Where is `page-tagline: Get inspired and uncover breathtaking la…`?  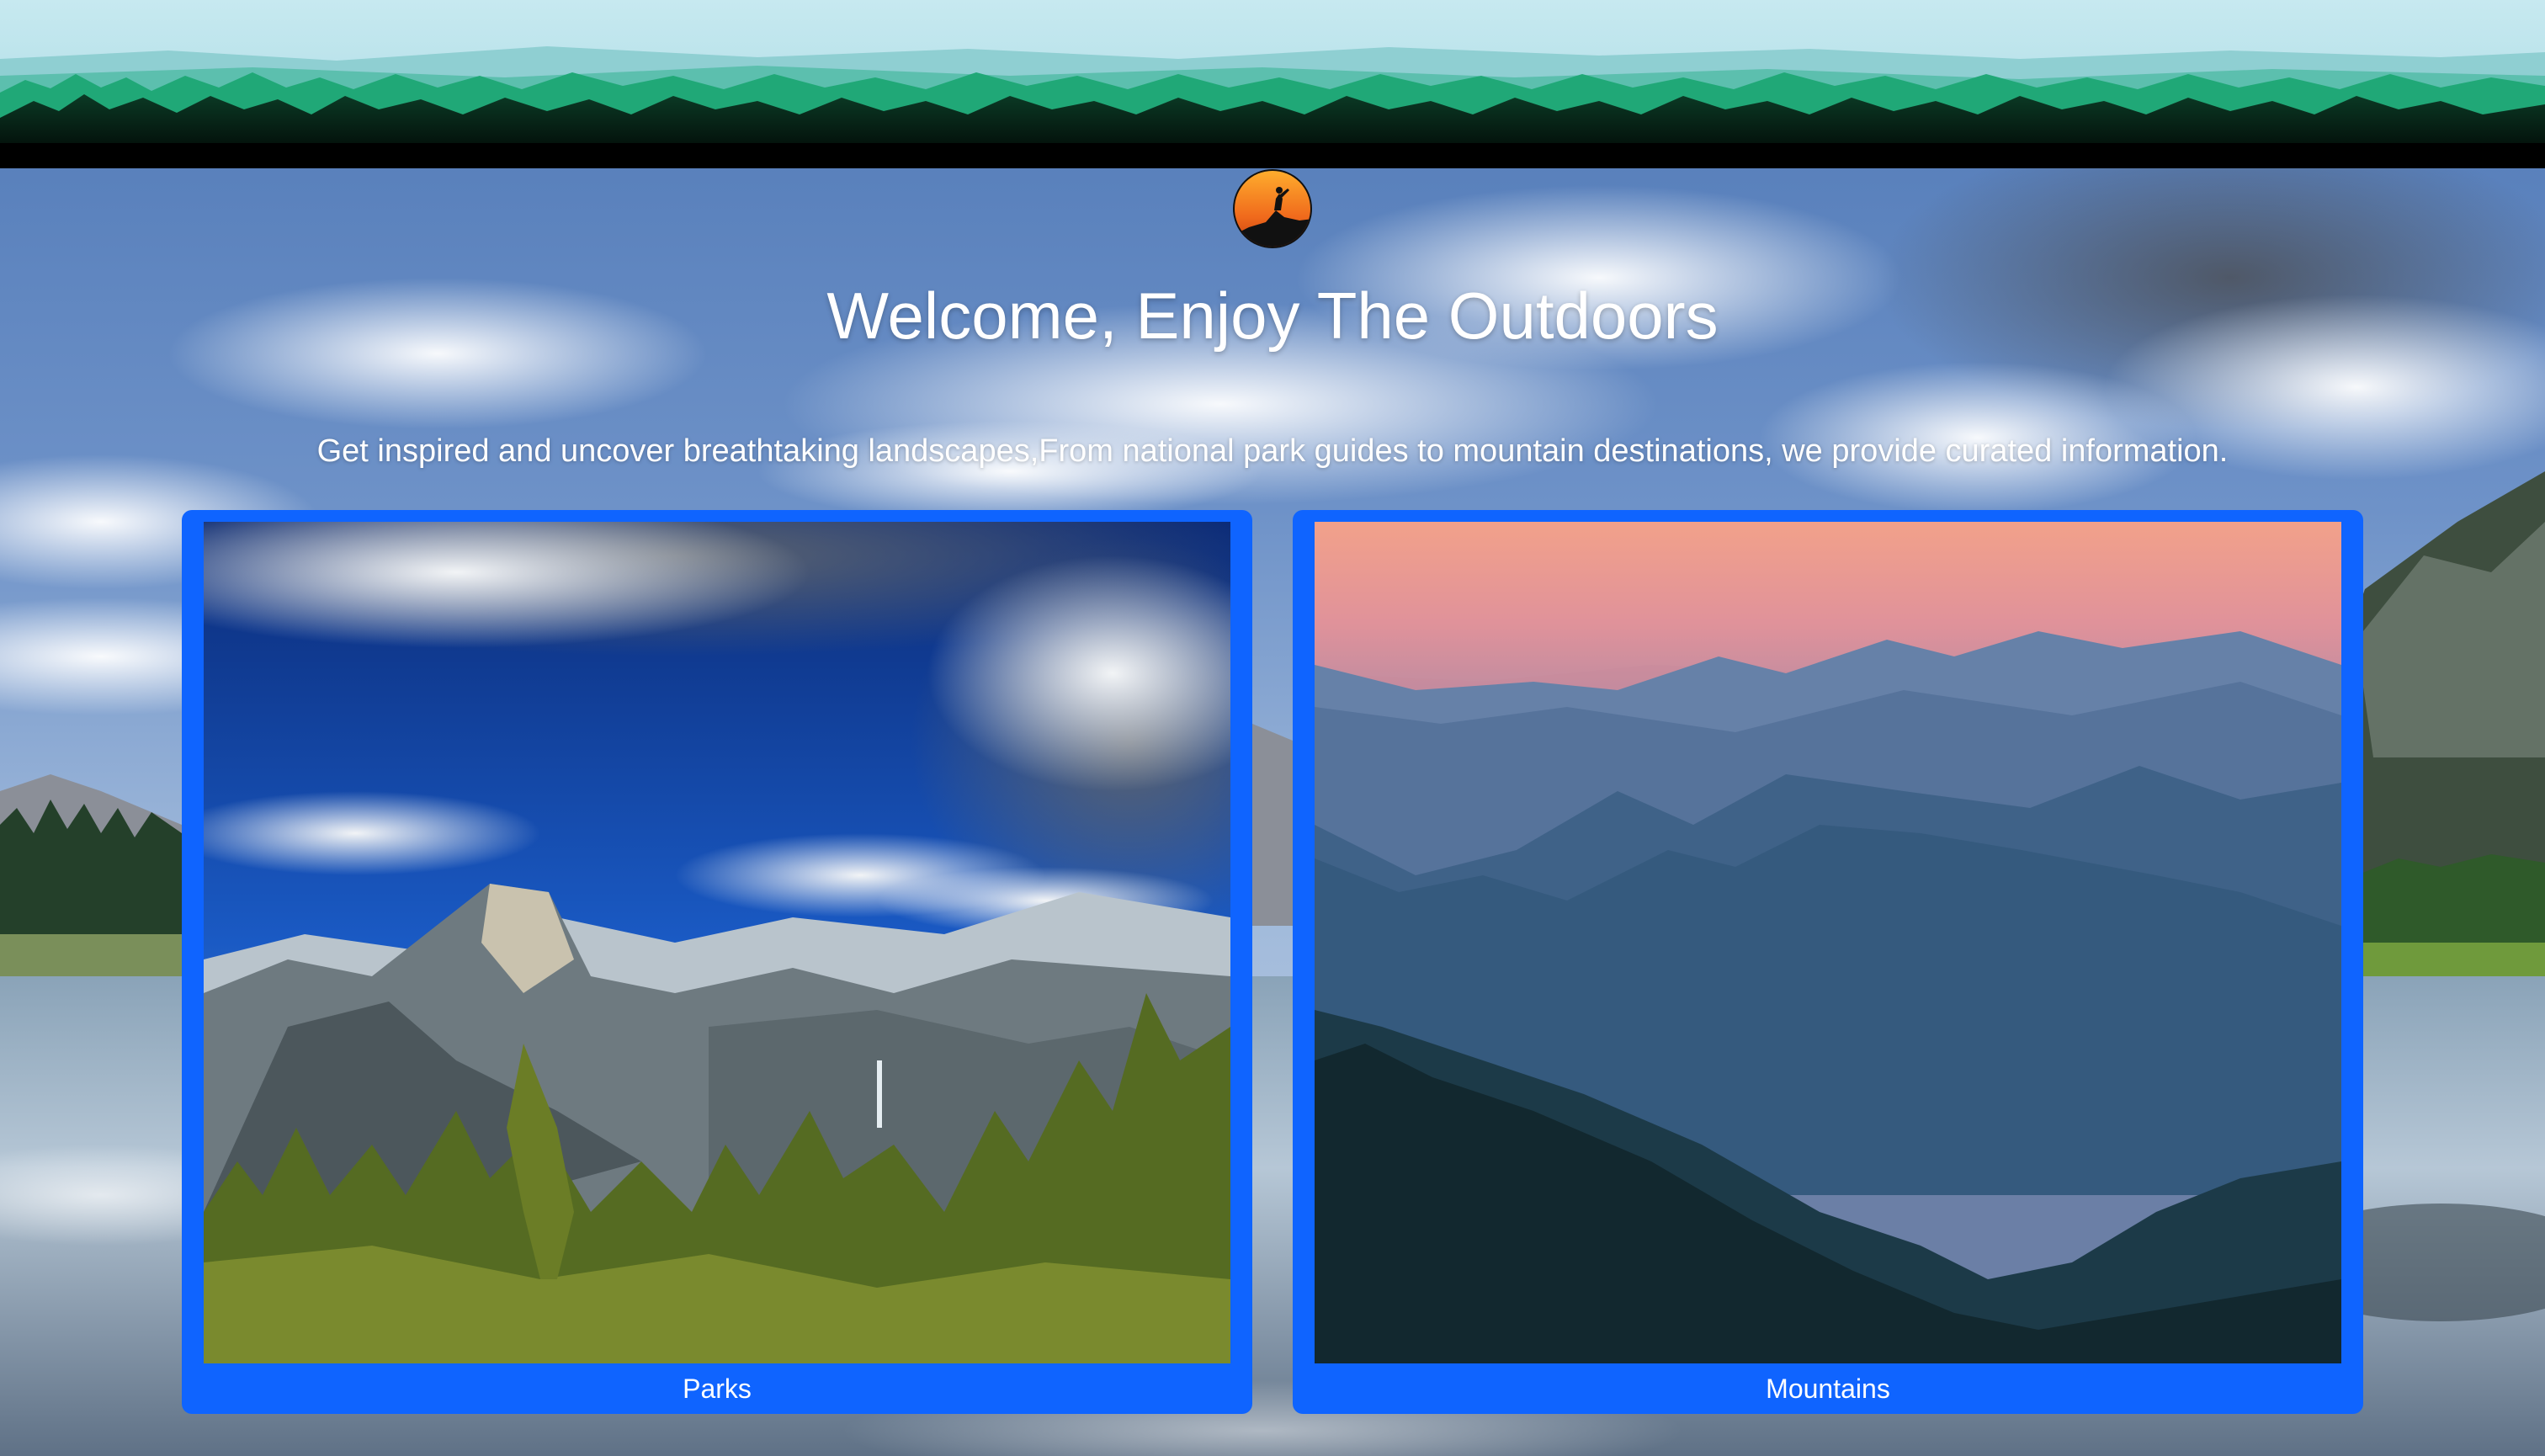 page-tagline: Get inspired and uncover breathtaking la… is located at coordinates (1273, 451).